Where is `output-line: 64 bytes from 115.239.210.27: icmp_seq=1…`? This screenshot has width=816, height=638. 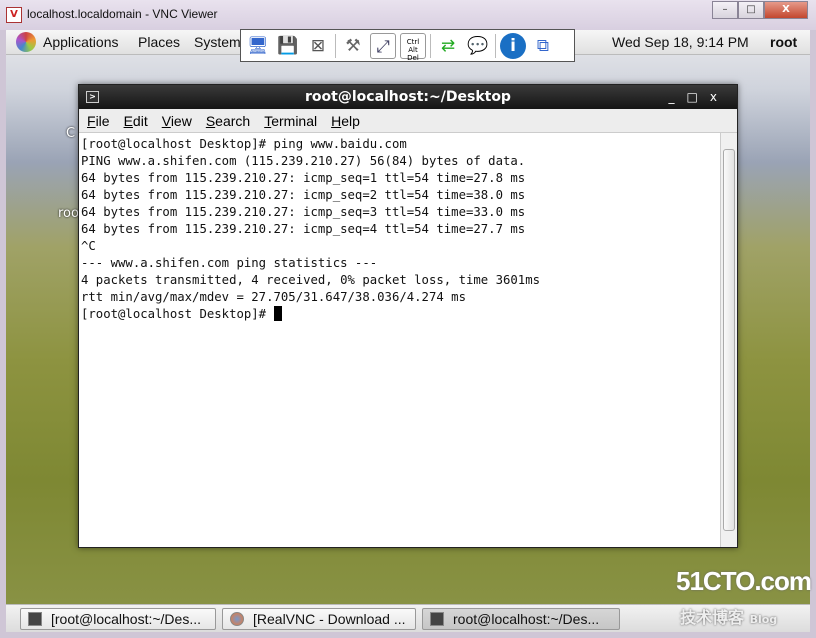 output-line: 64 bytes from 115.239.210.27: icmp_seq=1… is located at coordinates (303, 178).